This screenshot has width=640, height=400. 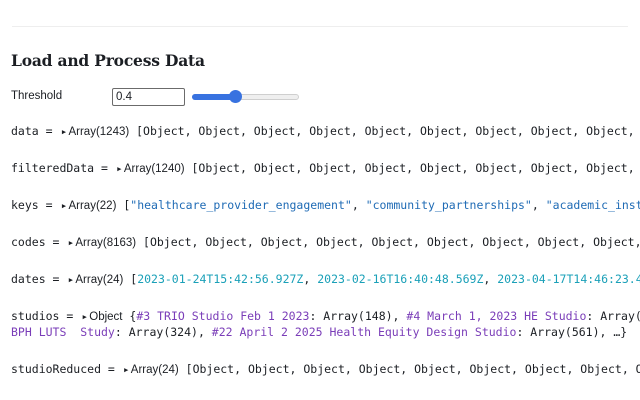 What do you see at coordinates (98, 132) in the screenshot?
I see `array-summary: Array(1243)` at bounding box center [98, 132].